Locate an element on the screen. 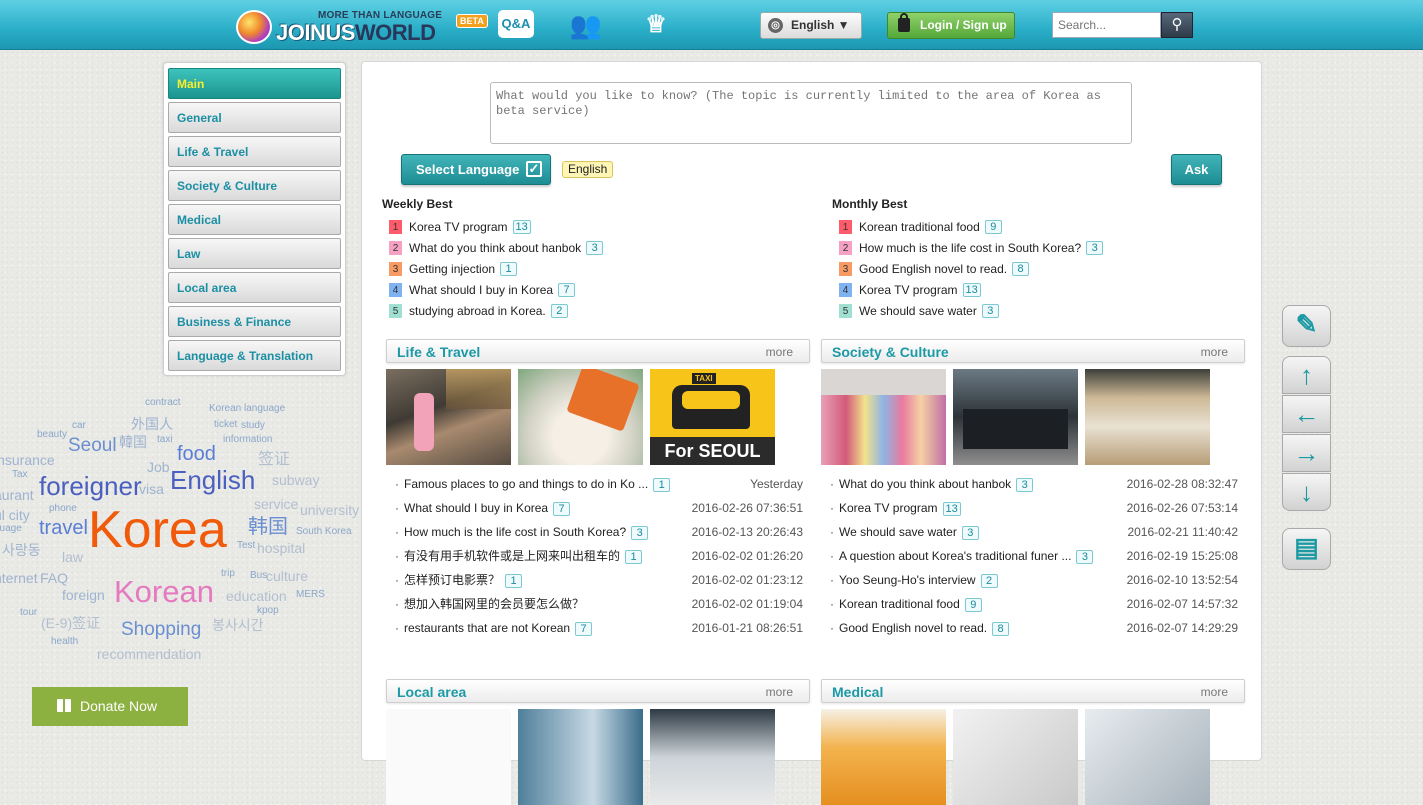 The image size is (1423, 805). post-title: Korea TV program is located at coordinates (888, 508).